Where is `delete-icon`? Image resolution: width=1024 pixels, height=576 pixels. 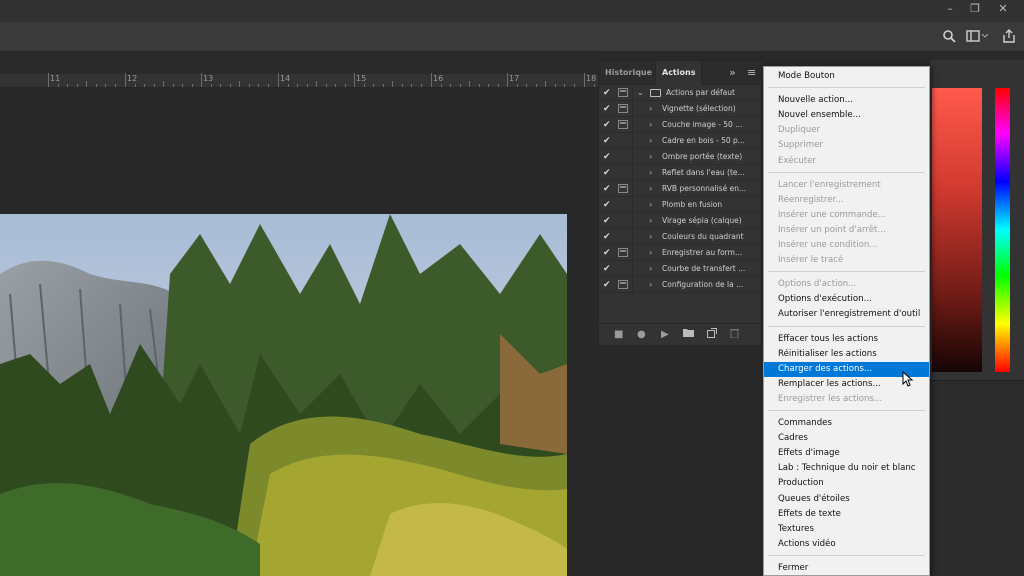 delete-icon is located at coordinates (734, 335).